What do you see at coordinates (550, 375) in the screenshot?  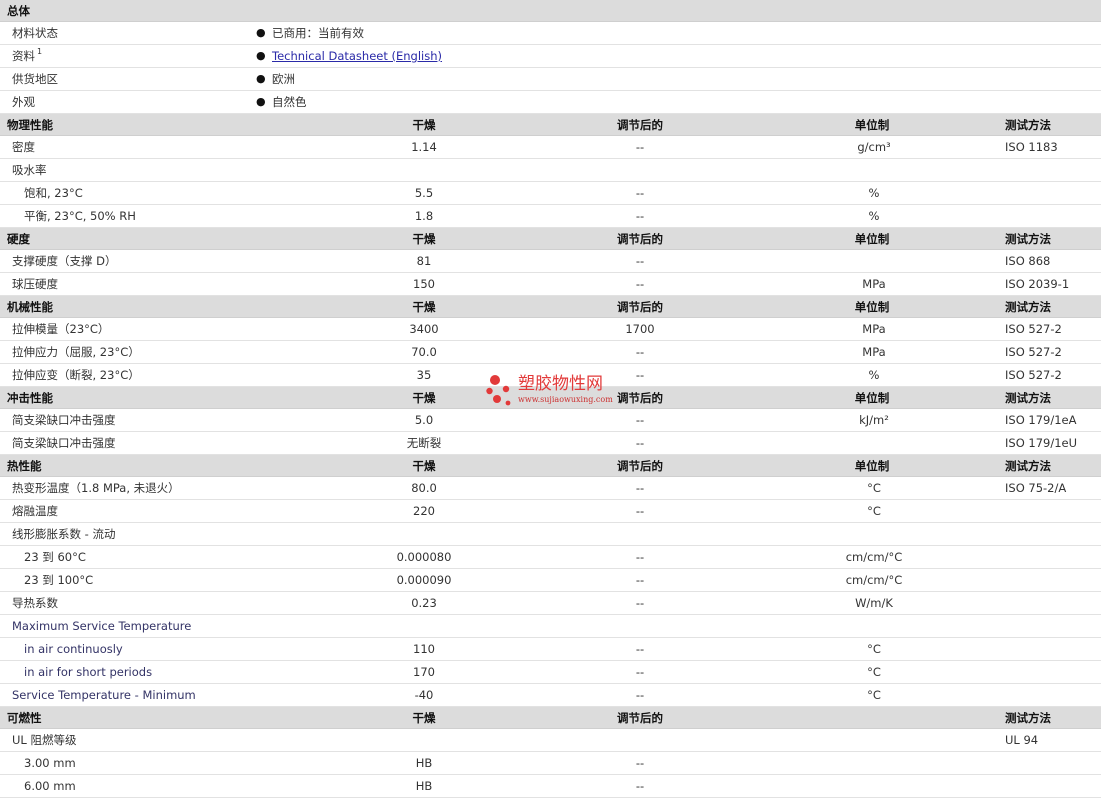 I see `property-row: 拉伸应变（断裂, 23°C） 35 --% ISO 527-2` at bounding box center [550, 375].